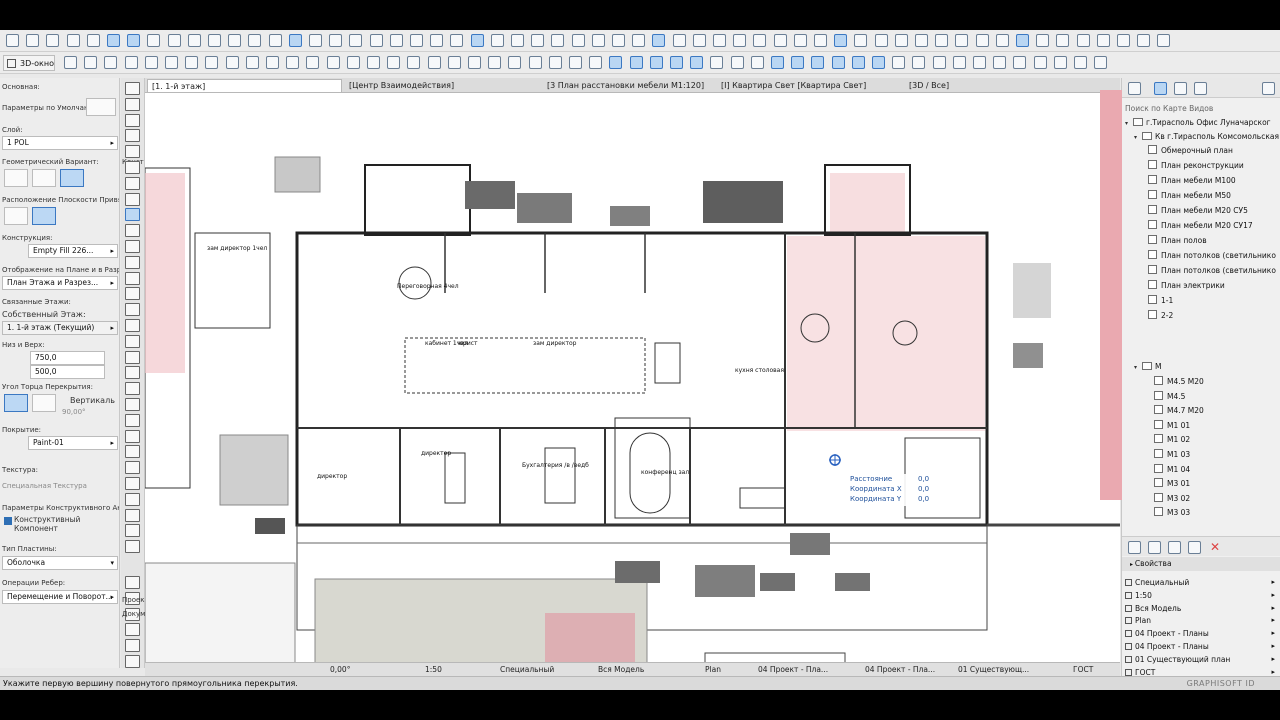 The image size is (1280, 720). Describe the element at coordinates (1196, 166) in the screenshot. I see `view-item: План реконструкции` at that location.